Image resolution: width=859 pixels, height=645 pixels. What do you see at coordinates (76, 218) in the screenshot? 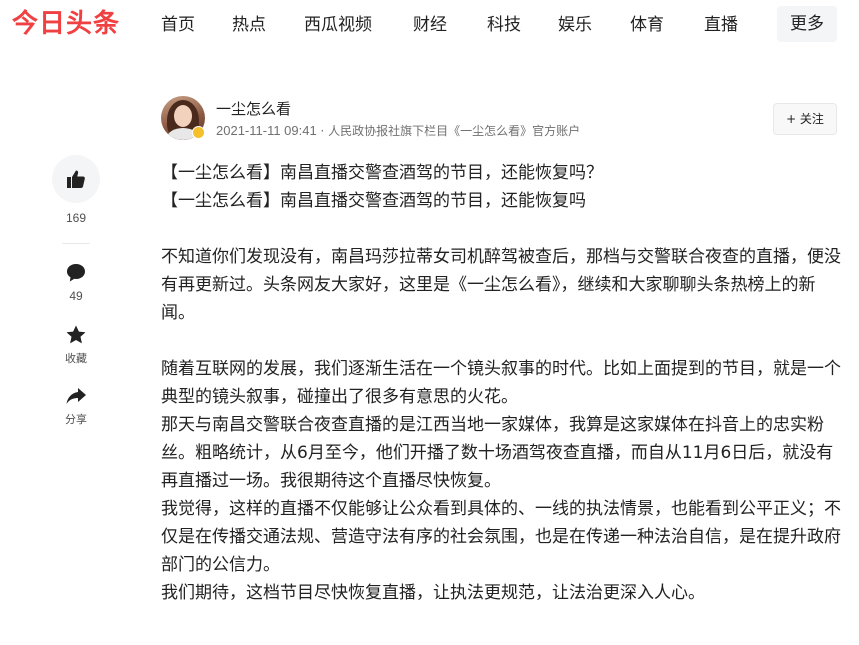
I see `like-count: 169` at bounding box center [76, 218].